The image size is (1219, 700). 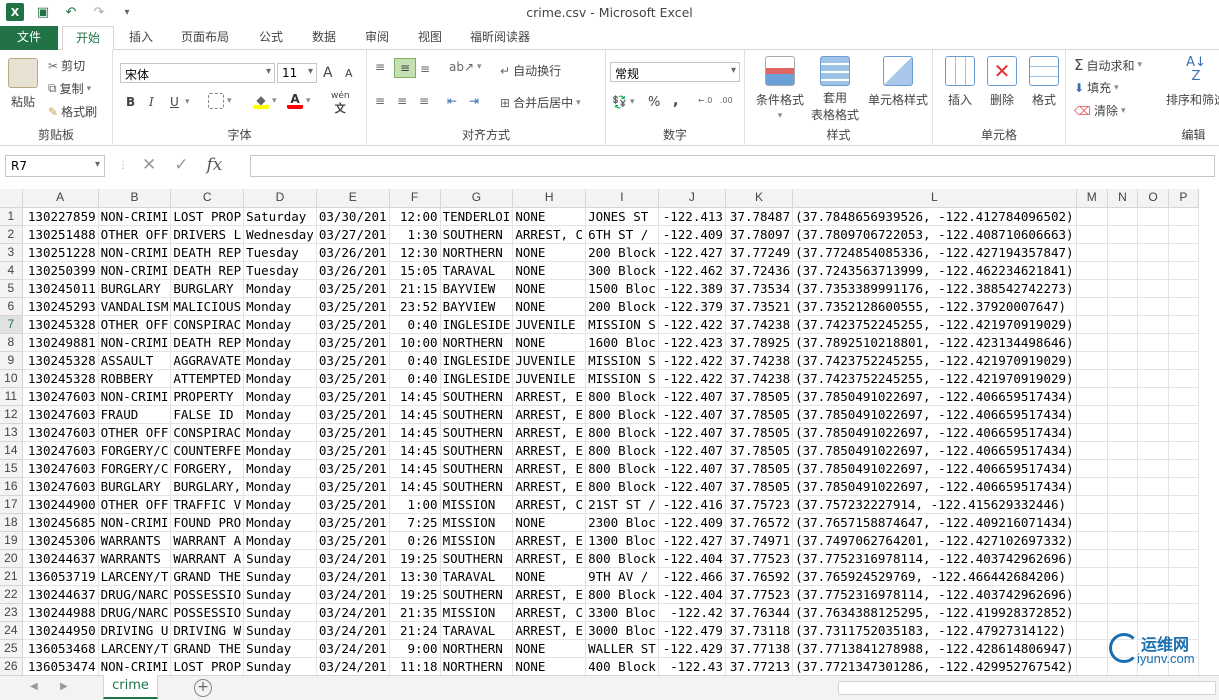 I want to click on cell: 1600 Bloc, so click(x=622, y=342).